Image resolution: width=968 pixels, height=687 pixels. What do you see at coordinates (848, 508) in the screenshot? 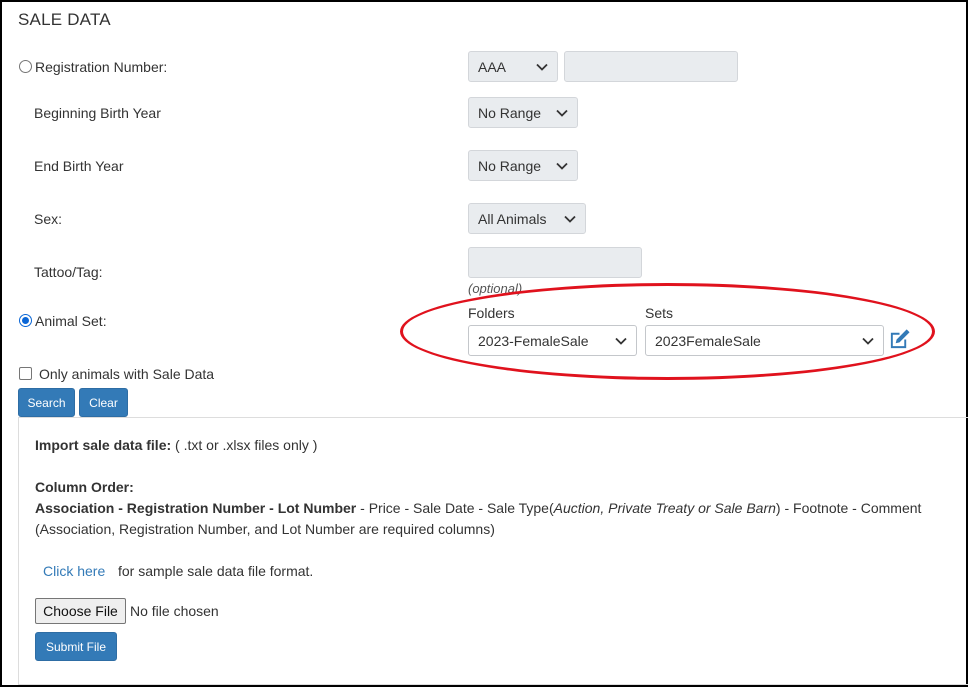
I see `column-order-rest-2: ) - Footnote - Comment` at bounding box center [848, 508].